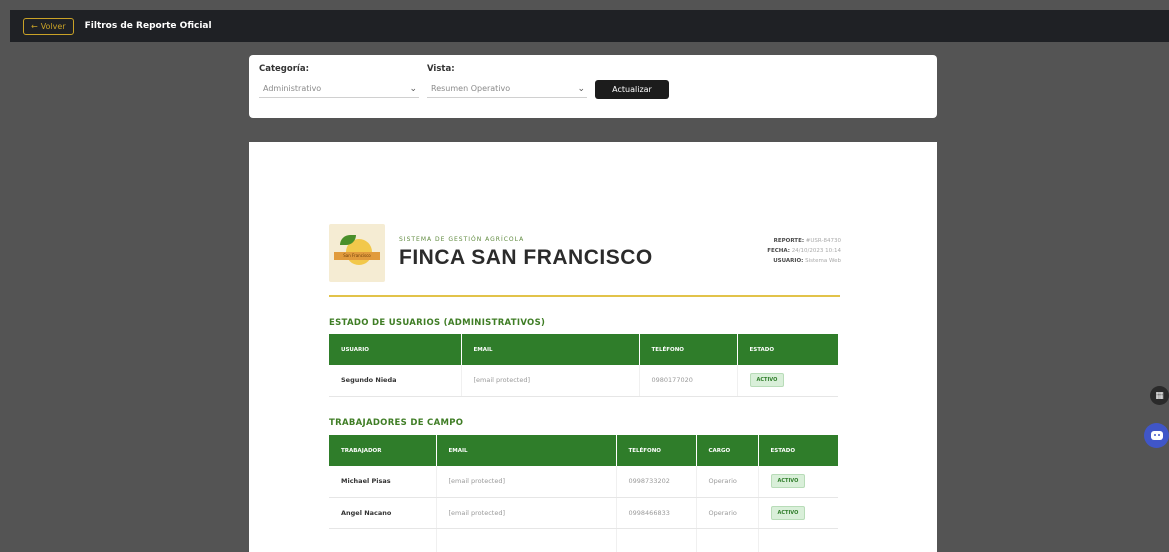 This screenshot has width=1169, height=552. Describe the element at coordinates (53, 26) in the screenshot. I see `back-button-label: Volver` at that location.